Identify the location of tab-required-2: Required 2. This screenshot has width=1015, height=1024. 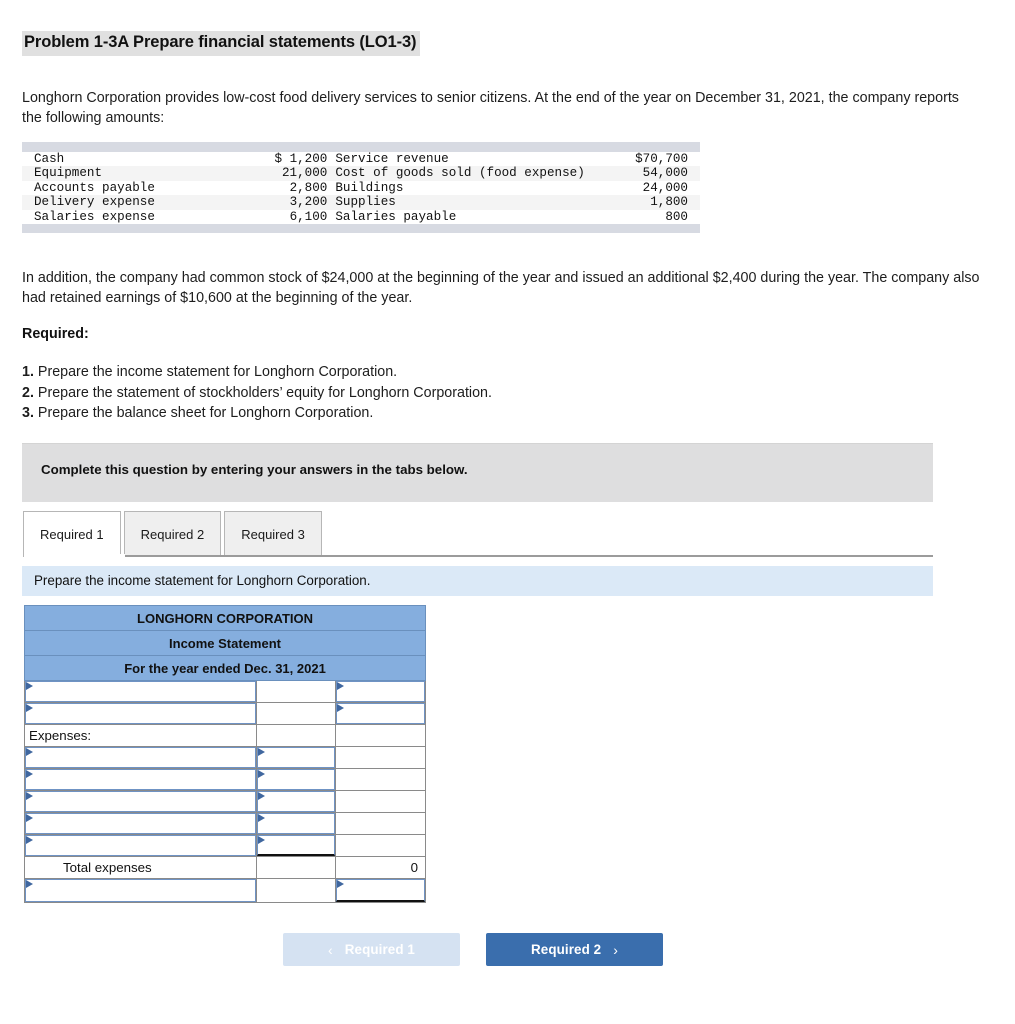
(172, 534).